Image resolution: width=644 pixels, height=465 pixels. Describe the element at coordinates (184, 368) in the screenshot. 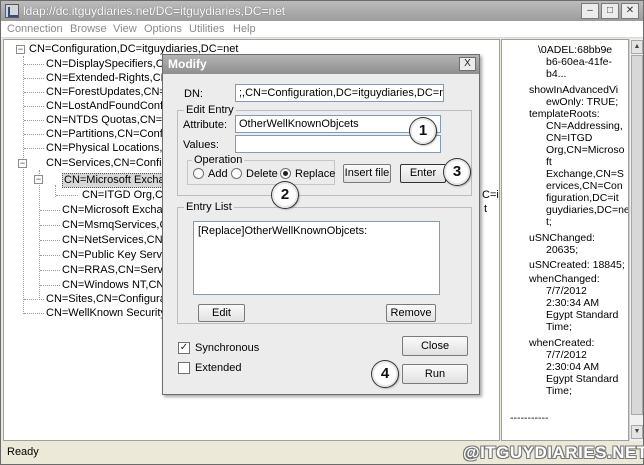

I see `extended-checkbox` at that location.